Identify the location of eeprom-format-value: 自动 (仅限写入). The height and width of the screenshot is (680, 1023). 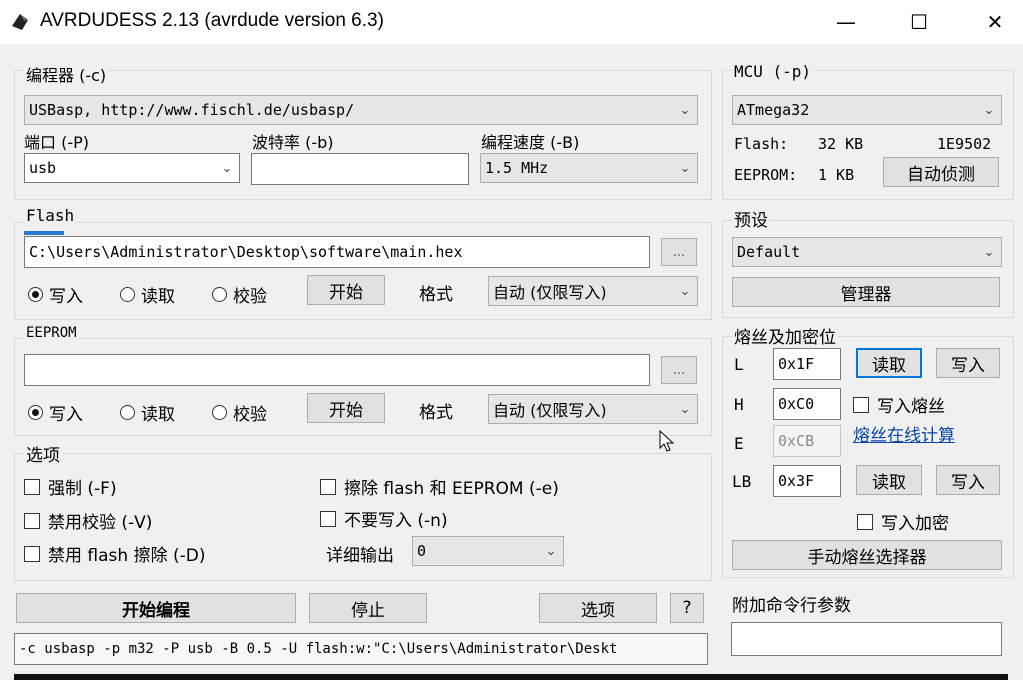
(550, 410).